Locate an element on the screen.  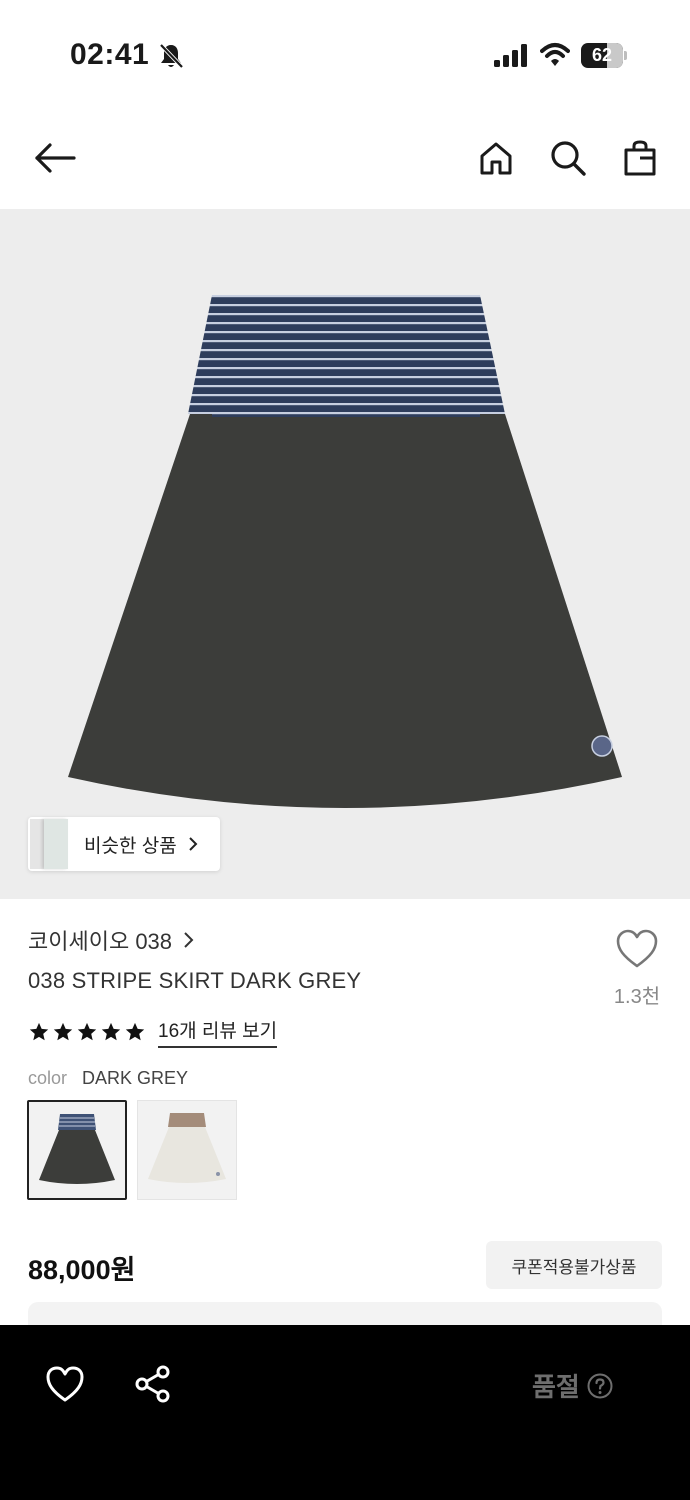
brand-link: 코이세이오 038 is located at coordinates (111, 940).